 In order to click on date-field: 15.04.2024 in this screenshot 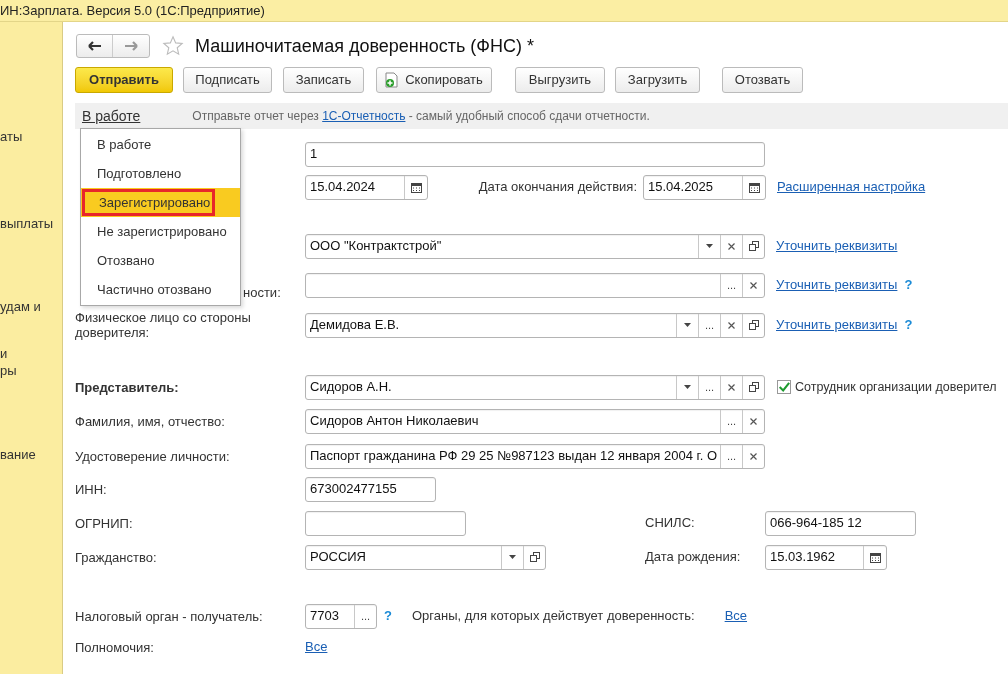, I will do `click(366, 187)`.